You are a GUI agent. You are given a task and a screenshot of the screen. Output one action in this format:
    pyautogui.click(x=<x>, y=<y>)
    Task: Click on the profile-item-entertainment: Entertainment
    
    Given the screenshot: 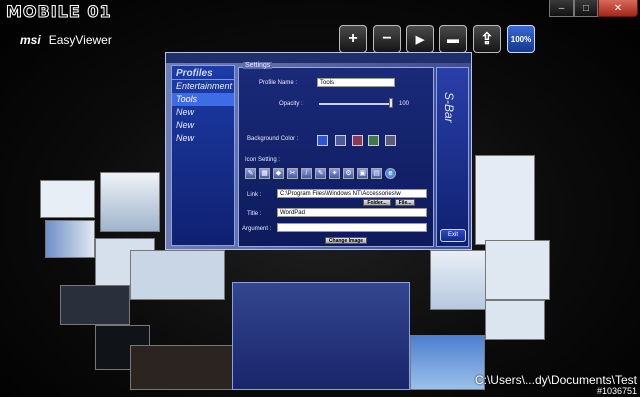 What is the action you would take?
    pyautogui.click(x=203, y=86)
    